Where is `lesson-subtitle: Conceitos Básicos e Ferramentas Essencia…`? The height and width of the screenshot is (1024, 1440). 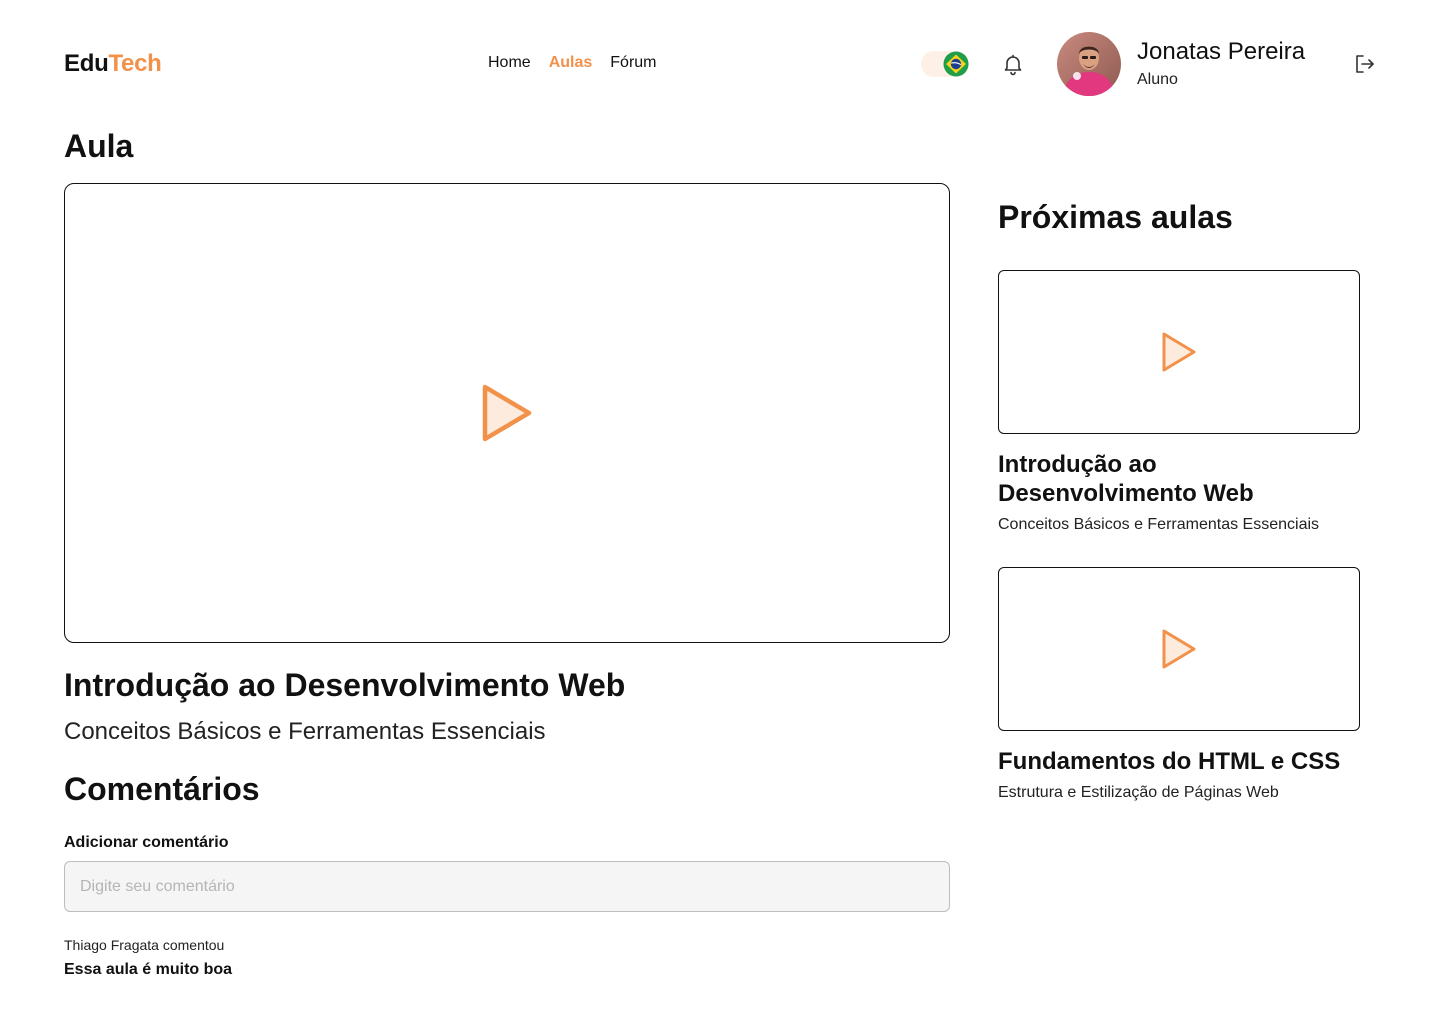
lesson-subtitle: Conceitos Básicos e Ferramentas Essencia… is located at coordinates (305, 731).